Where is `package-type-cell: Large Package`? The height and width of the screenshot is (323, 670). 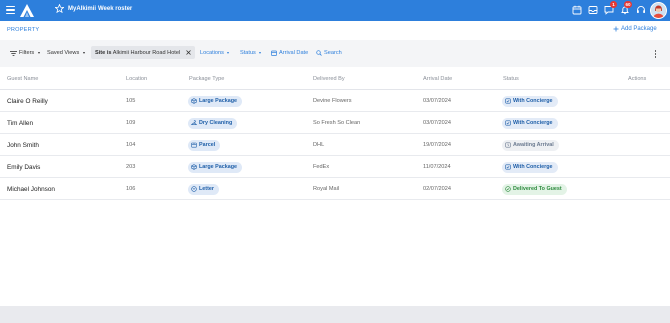
package-type-cell: Large Package is located at coordinates (215, 167).